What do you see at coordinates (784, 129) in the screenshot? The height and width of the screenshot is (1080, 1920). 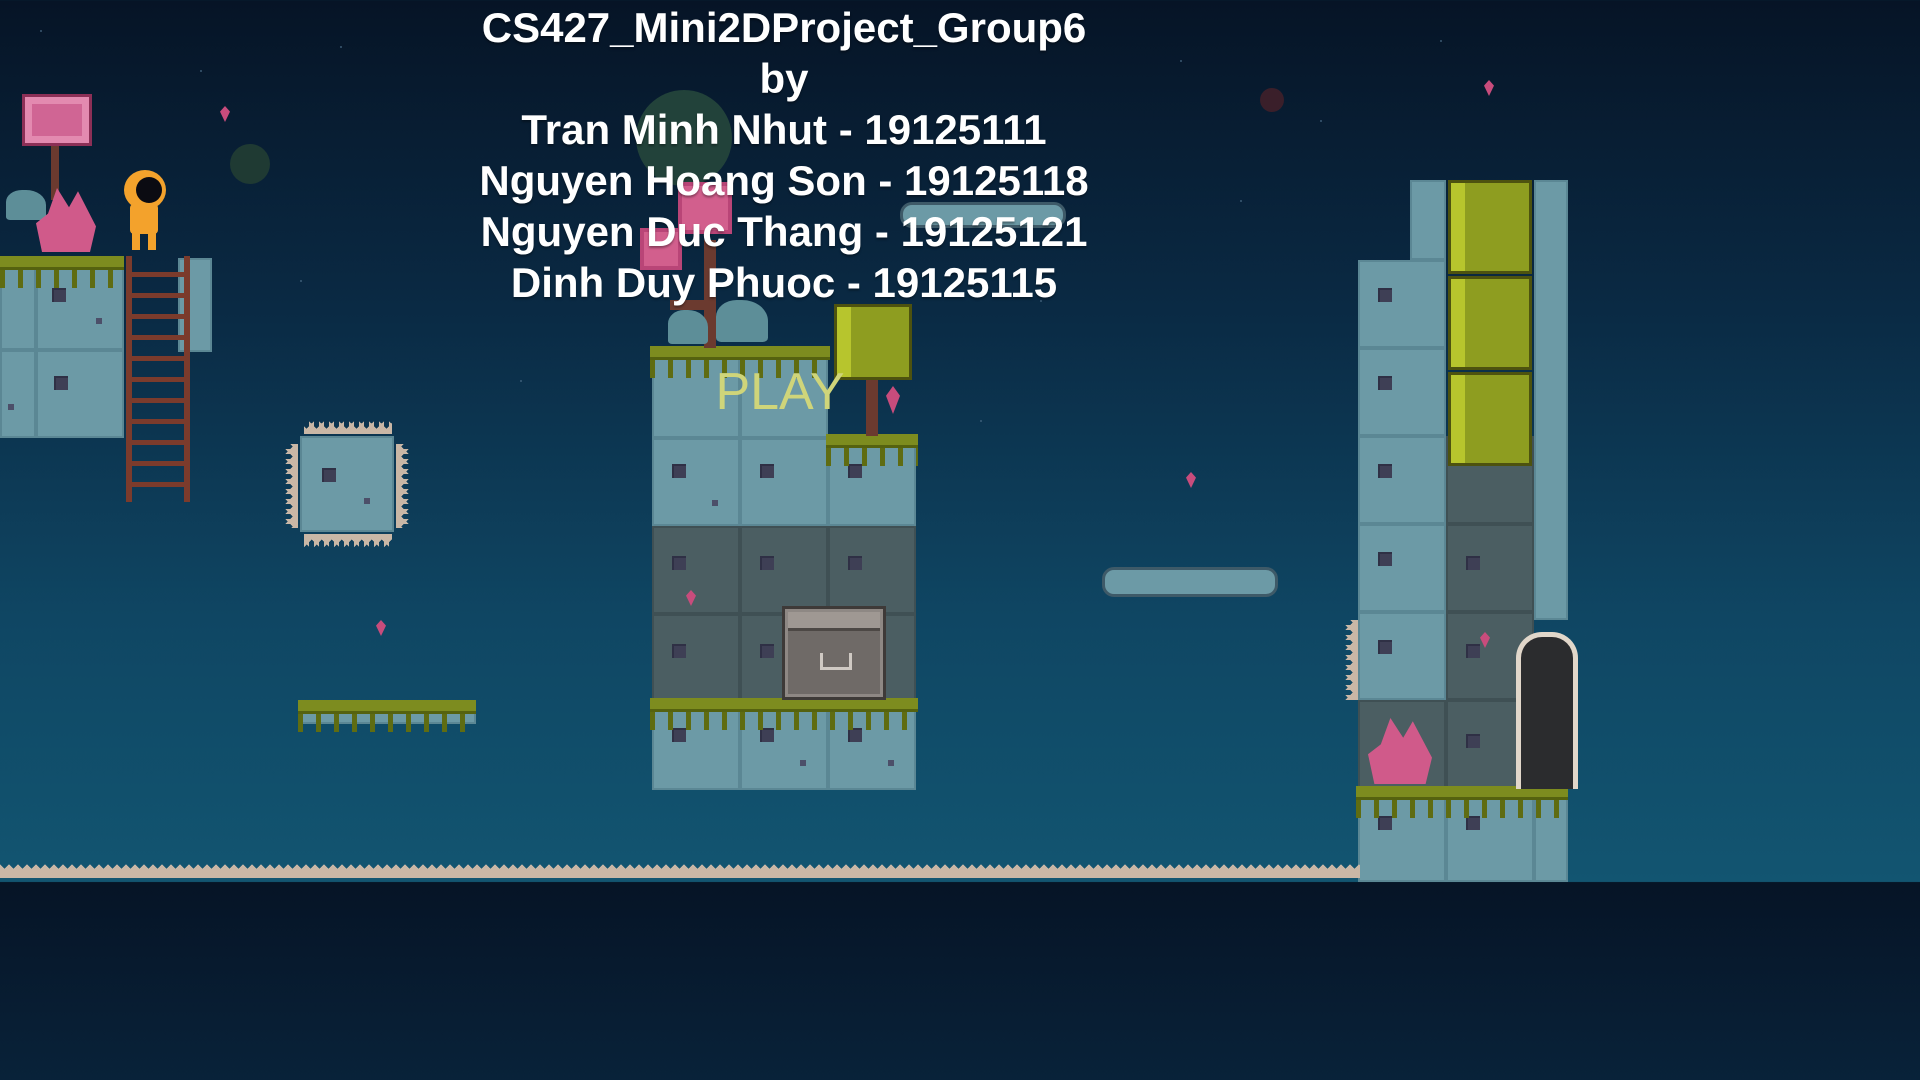 I see `credit-member-1: Tran Minh Nhut - 19125111` at bounding box center [784, 129].